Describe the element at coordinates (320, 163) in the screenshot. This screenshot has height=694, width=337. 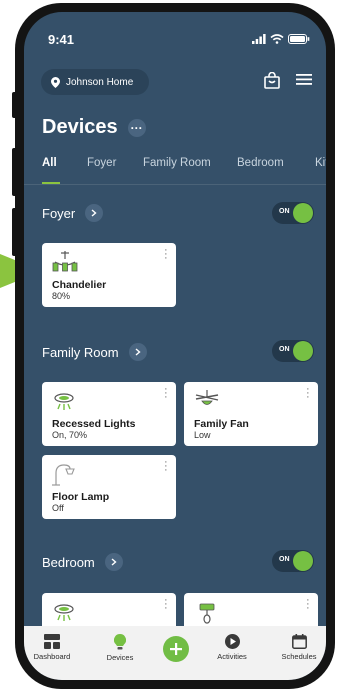
I see `tab-kitchen: Kitchen` at that location.